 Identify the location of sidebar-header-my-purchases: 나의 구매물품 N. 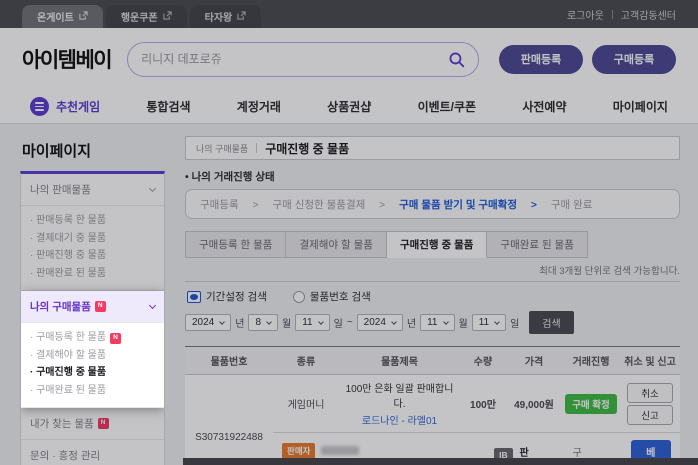
(92, 307).